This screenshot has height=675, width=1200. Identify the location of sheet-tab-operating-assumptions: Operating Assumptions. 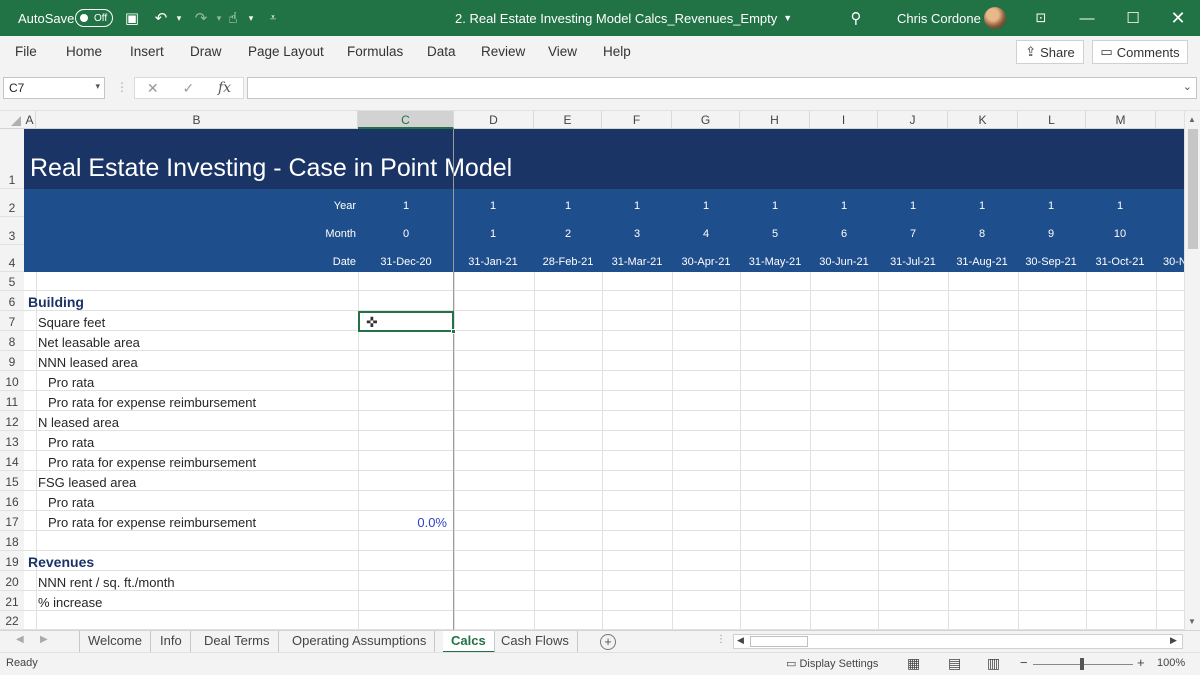
(360, 642).